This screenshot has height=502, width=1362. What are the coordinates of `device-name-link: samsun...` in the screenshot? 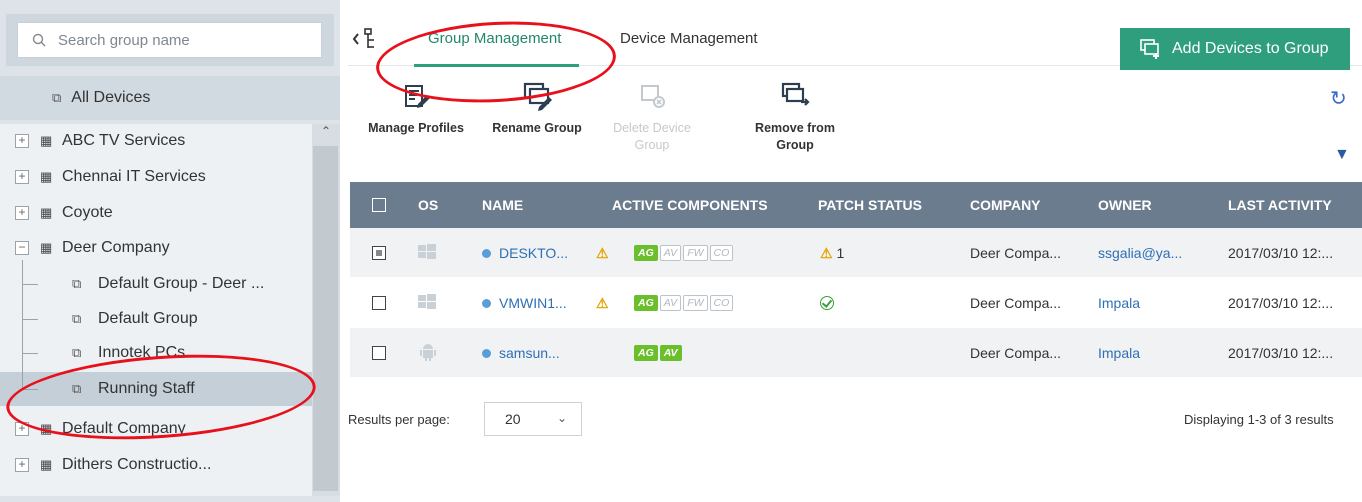 It's located at (521, 353).